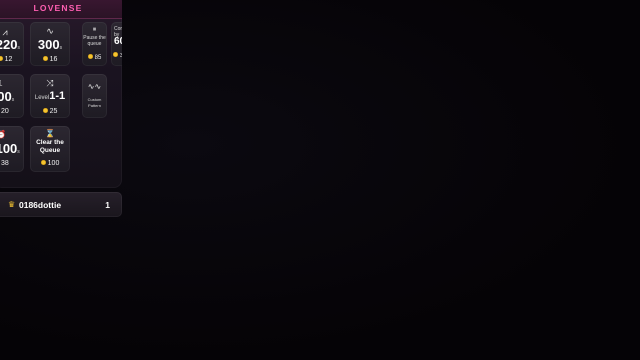  I want to click on tile-cost: 20, so click(5, 111).